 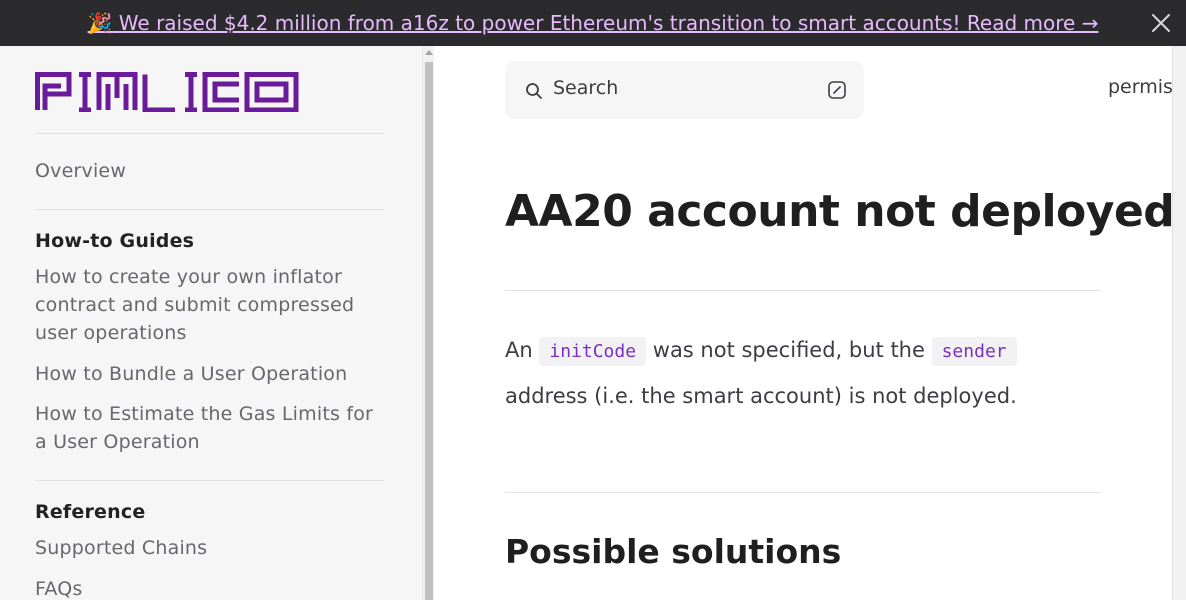 What do you see at coordinates (837, 92) in the screenshot?
I see `keyboard-shortcut-icon` at bounding box center [837, 92].